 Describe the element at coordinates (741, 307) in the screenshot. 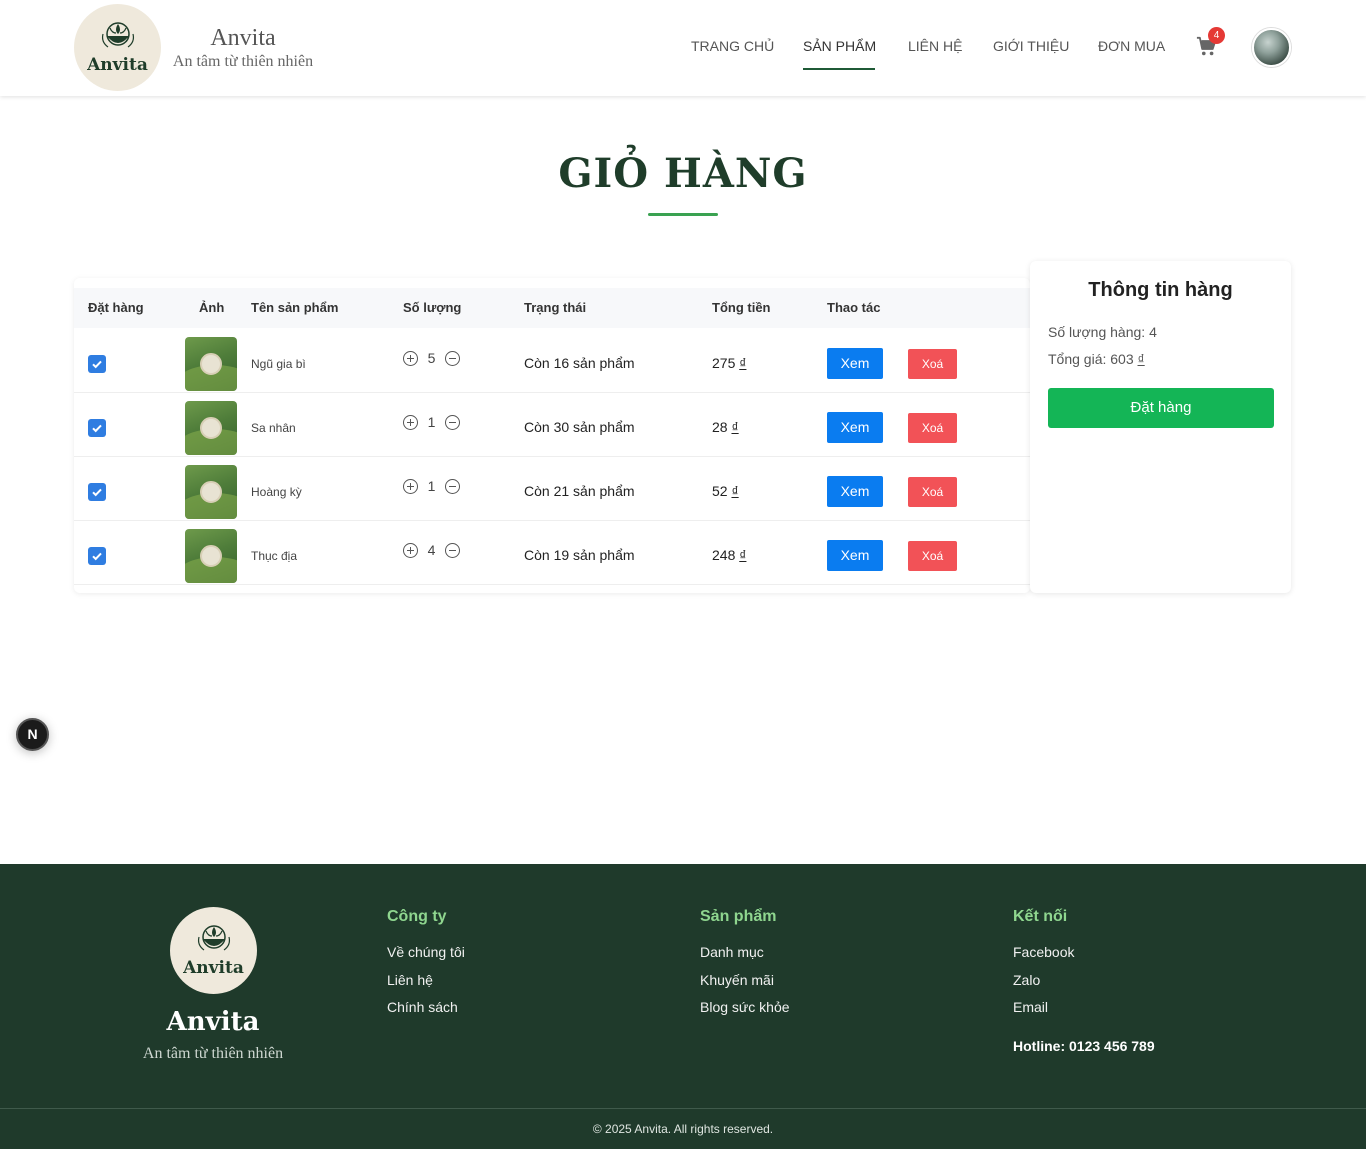

I see `col-total: Tổng tiền` at that location.